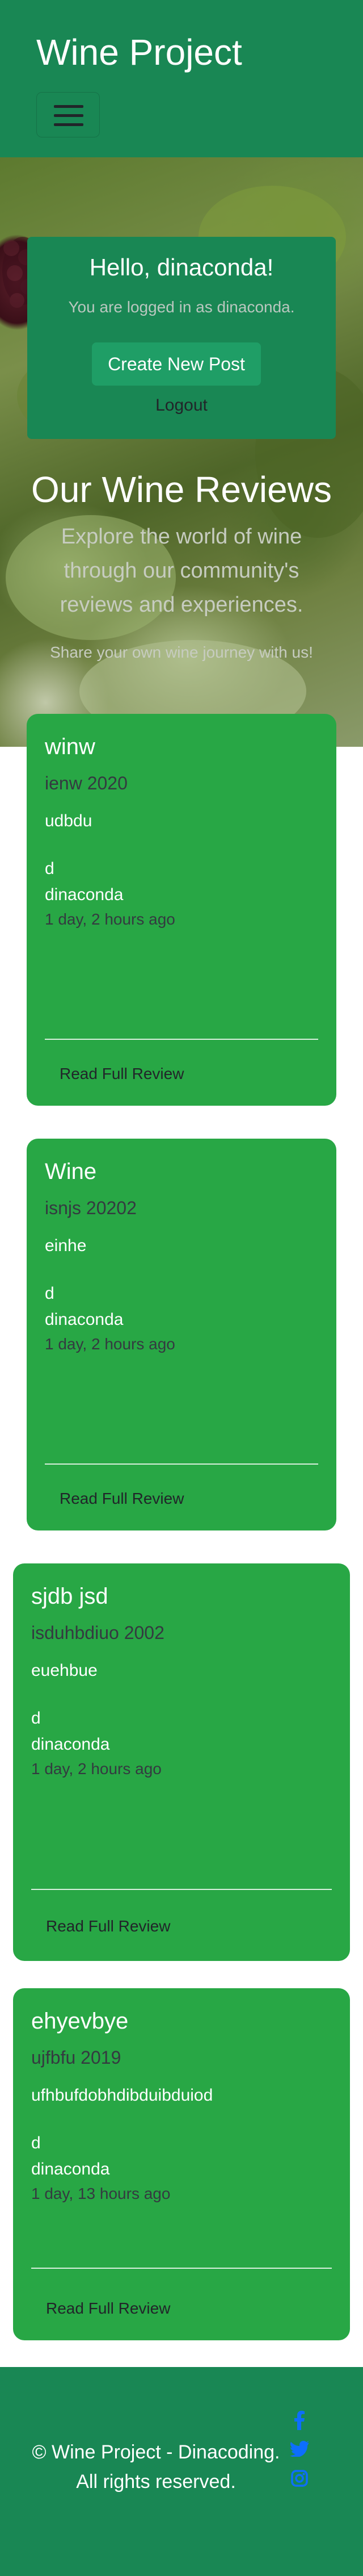  Describe the element at coordinates (181, 78) in the screenshot. I see `navbar: Wine Project` at that location.